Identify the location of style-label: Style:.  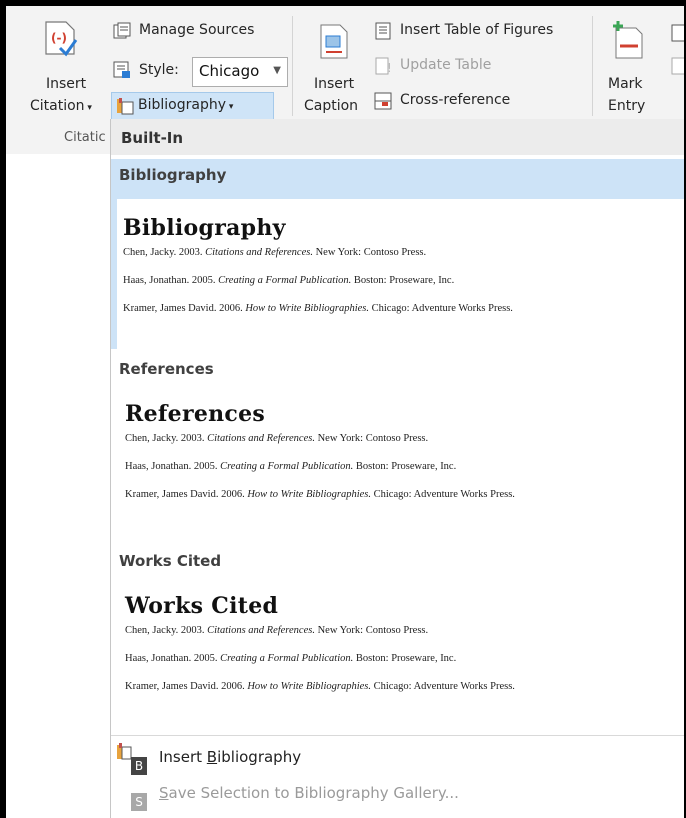
(159, 70).